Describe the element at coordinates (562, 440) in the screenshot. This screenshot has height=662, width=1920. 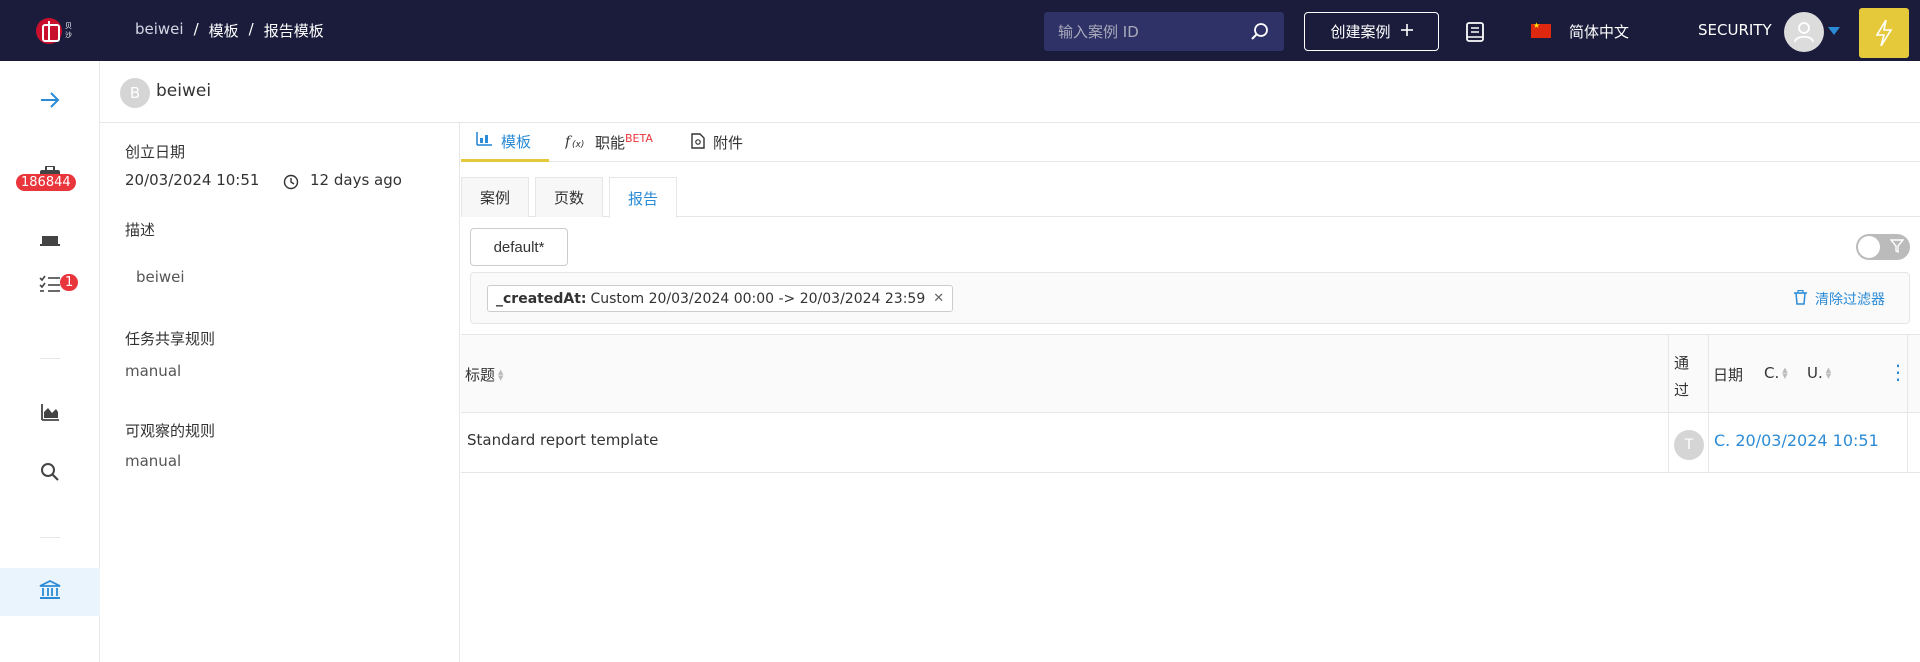
I see `row-title: Standard report template` at that location.